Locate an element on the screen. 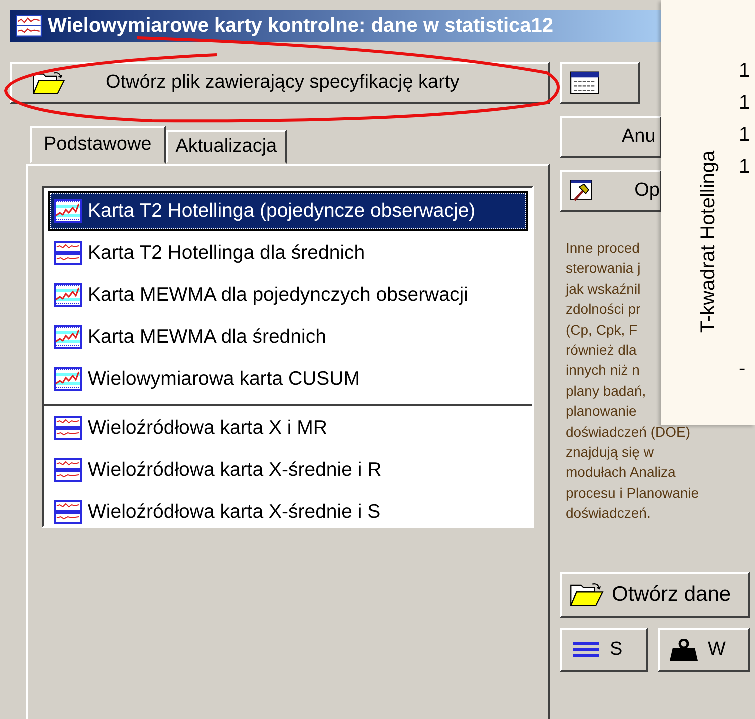  chart-icon is located at coordinates (29, 26).